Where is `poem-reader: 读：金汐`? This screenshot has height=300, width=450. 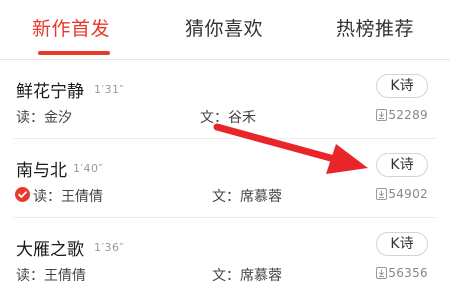
poem-reader: 读：金汐 is located at coordinates (44, 118).